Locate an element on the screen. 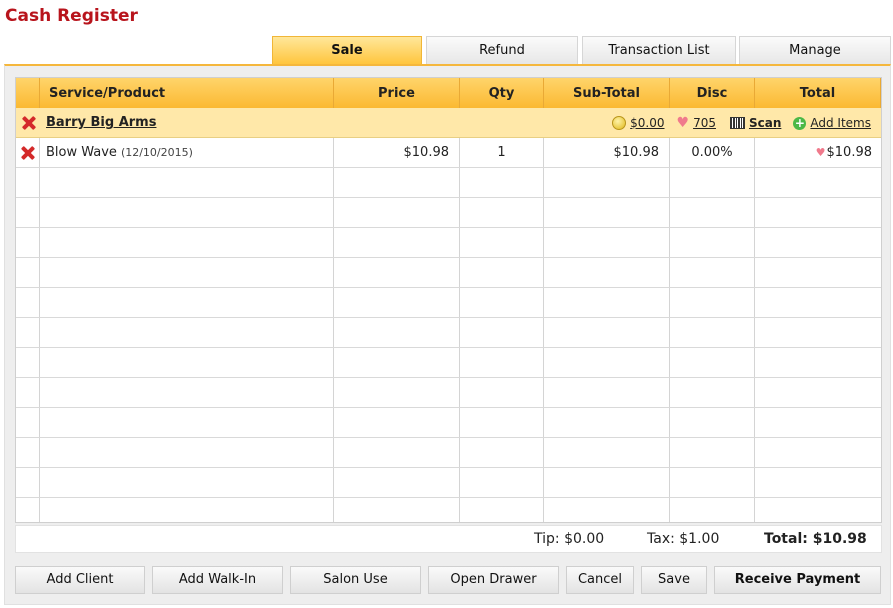 Image resolution: width=893 pixels, height=608 pixels. add-walk-in-button: Add Walk-In is located at coordinates (217, 580).